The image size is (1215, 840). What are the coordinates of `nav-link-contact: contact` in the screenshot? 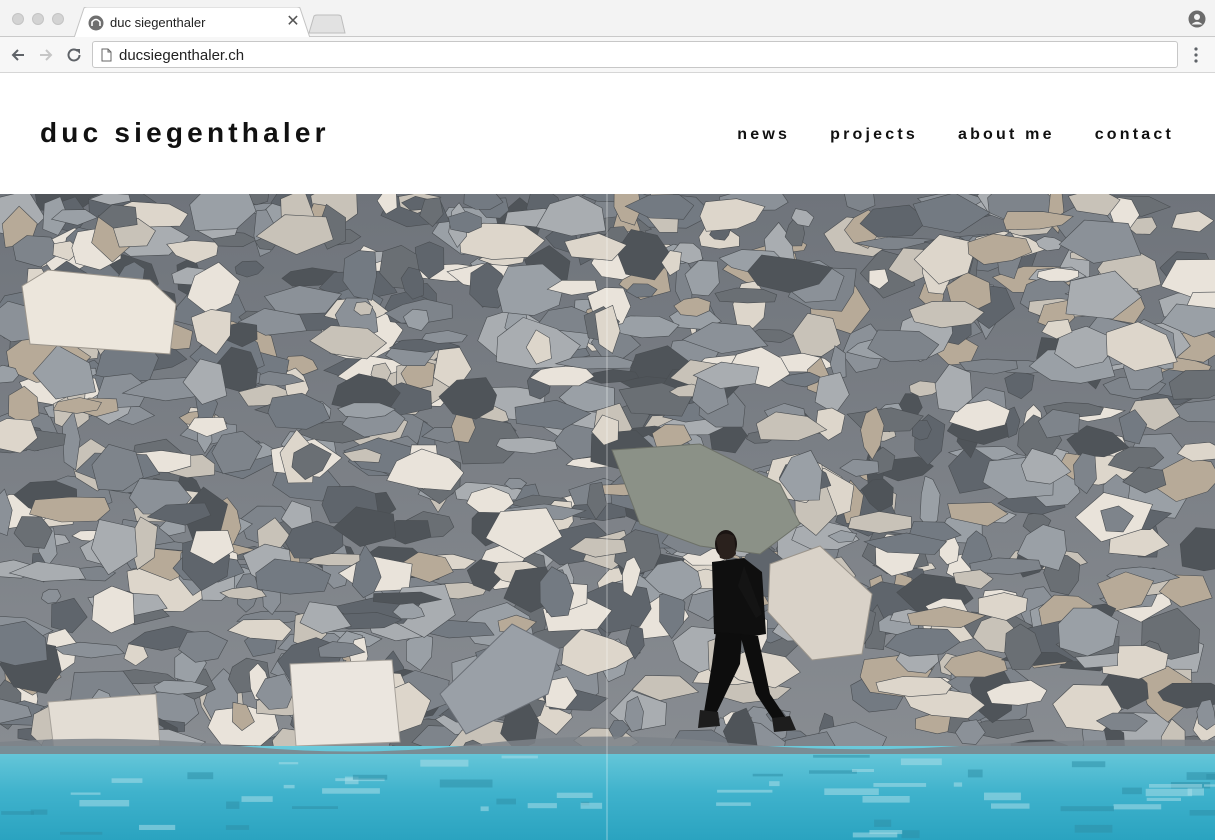 It's located at (1134, 135).